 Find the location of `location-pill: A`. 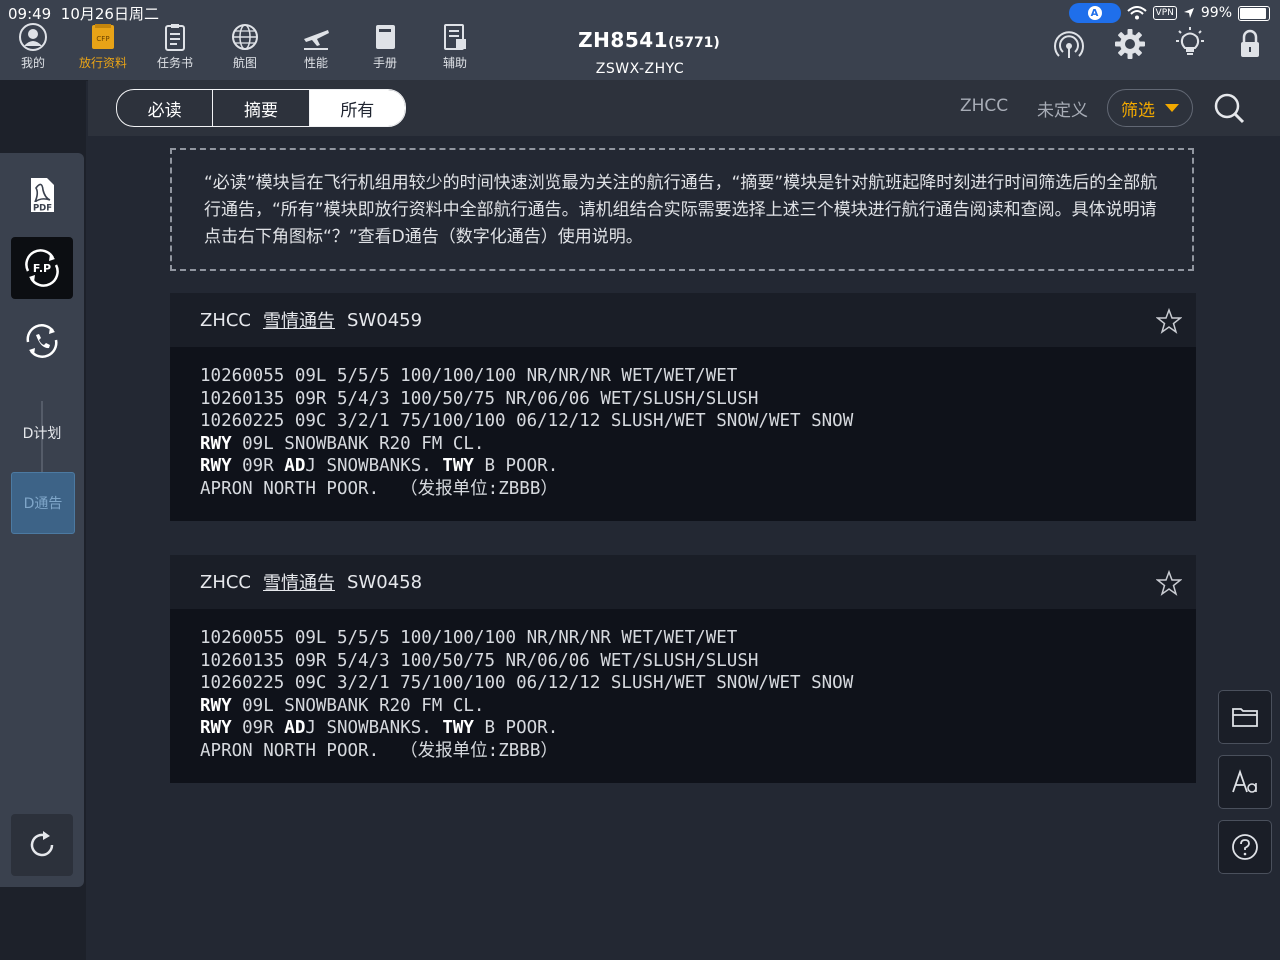

location-pill: A is located at coordinates (1094, 13).